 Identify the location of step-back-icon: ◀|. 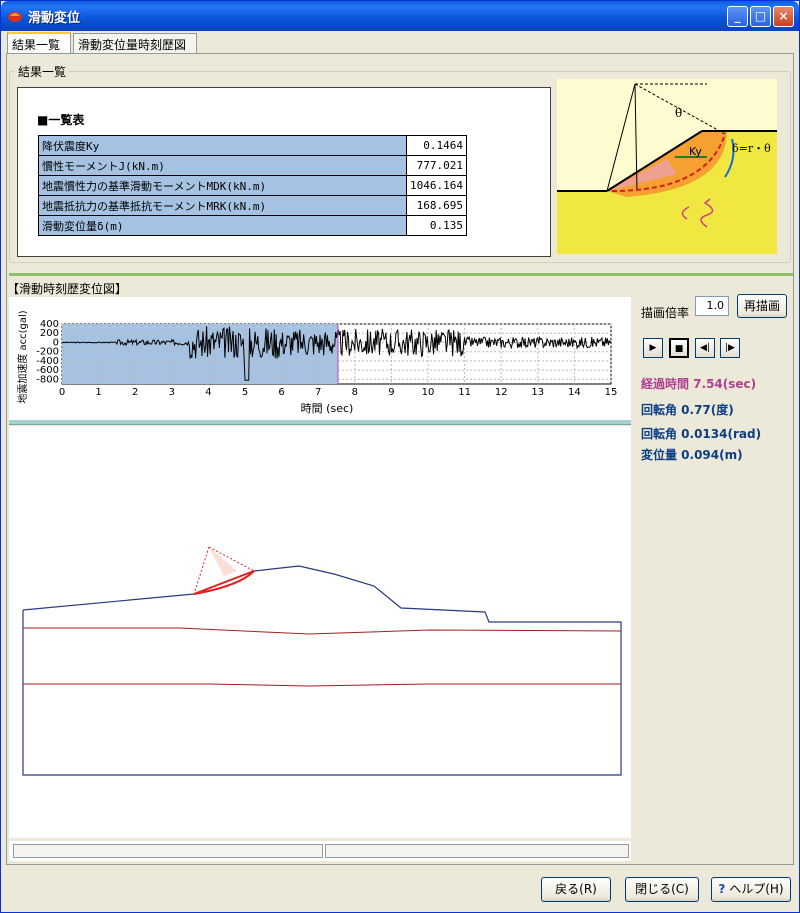
(705, 348).